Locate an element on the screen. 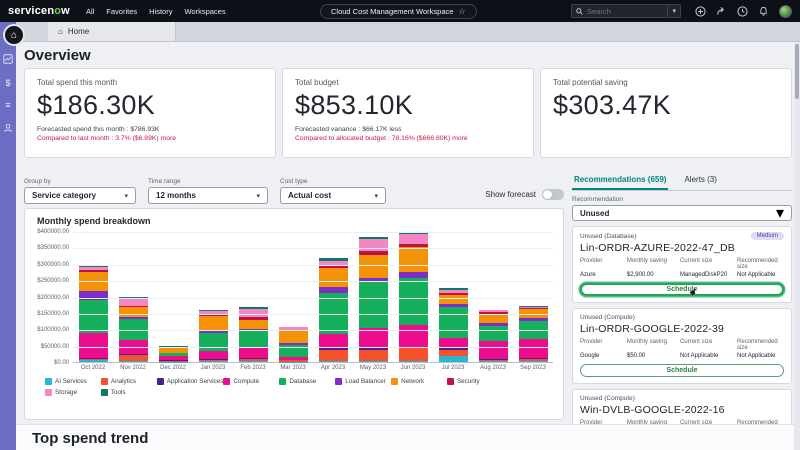 The image size is (800, 450). show-forecast-control: Show forecast is located at coordinates (524, 196).